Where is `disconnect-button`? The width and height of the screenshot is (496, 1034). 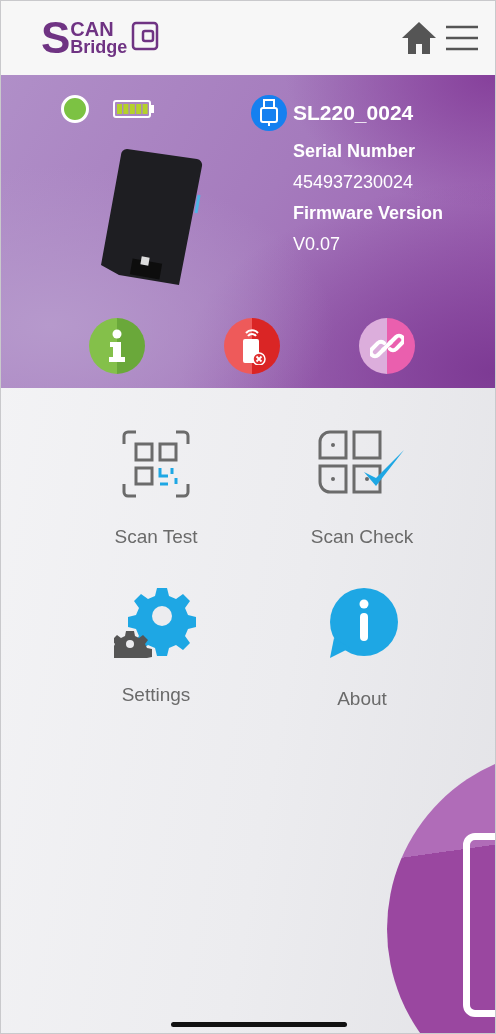
disconnect-button is located at coordinates (252, 346).